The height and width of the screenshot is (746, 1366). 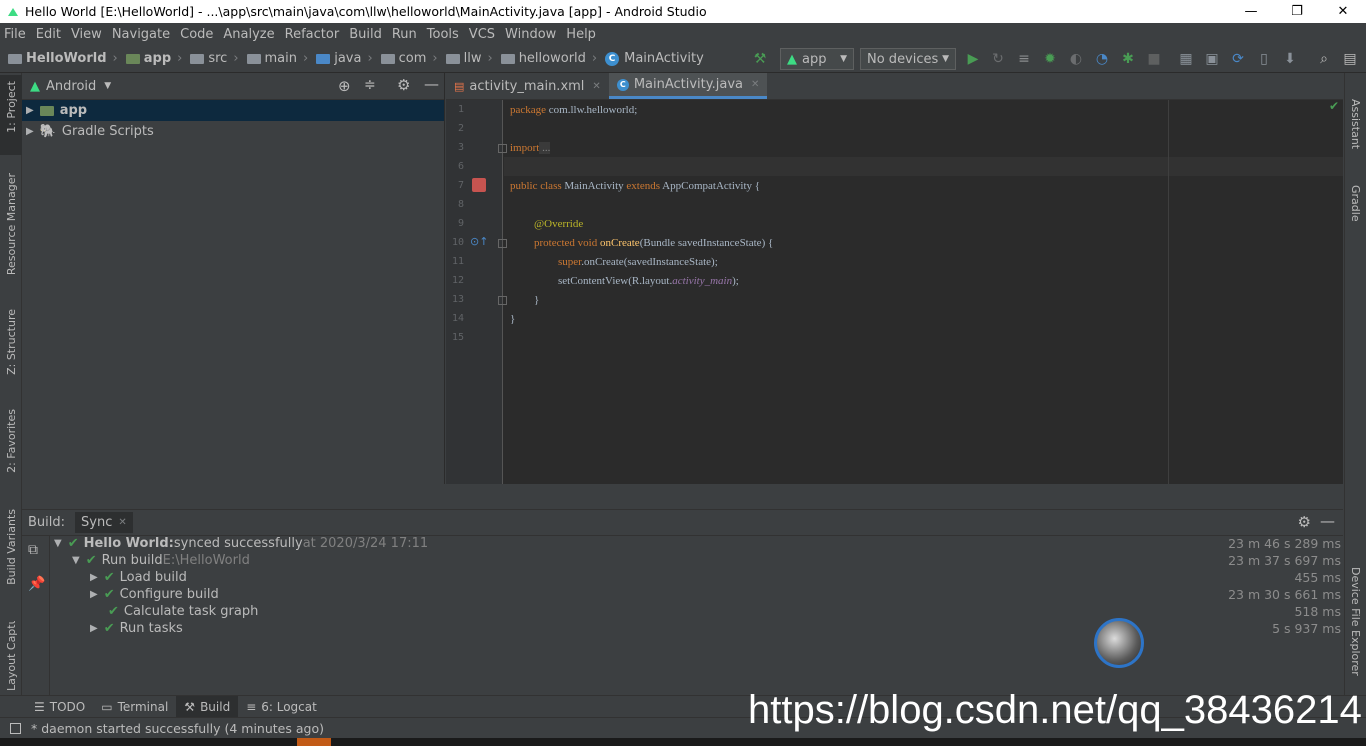 I want to click on tab-build: ⚒ Build, so click(x=207, y=706).